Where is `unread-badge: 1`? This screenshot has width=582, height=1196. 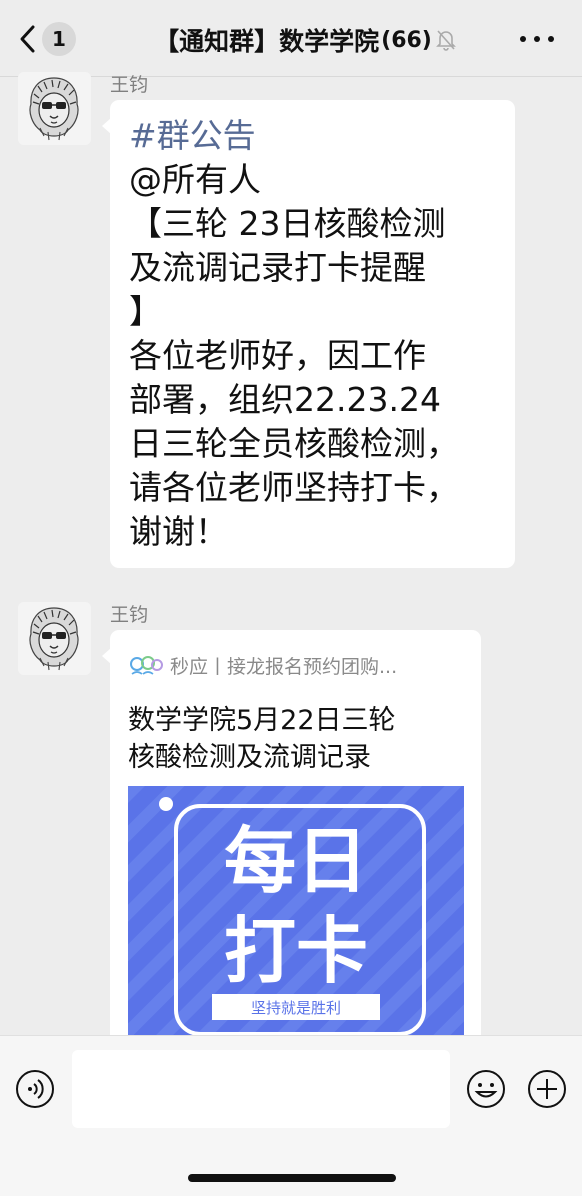 unread-badge: 1 is located at coordinates (59, 39).